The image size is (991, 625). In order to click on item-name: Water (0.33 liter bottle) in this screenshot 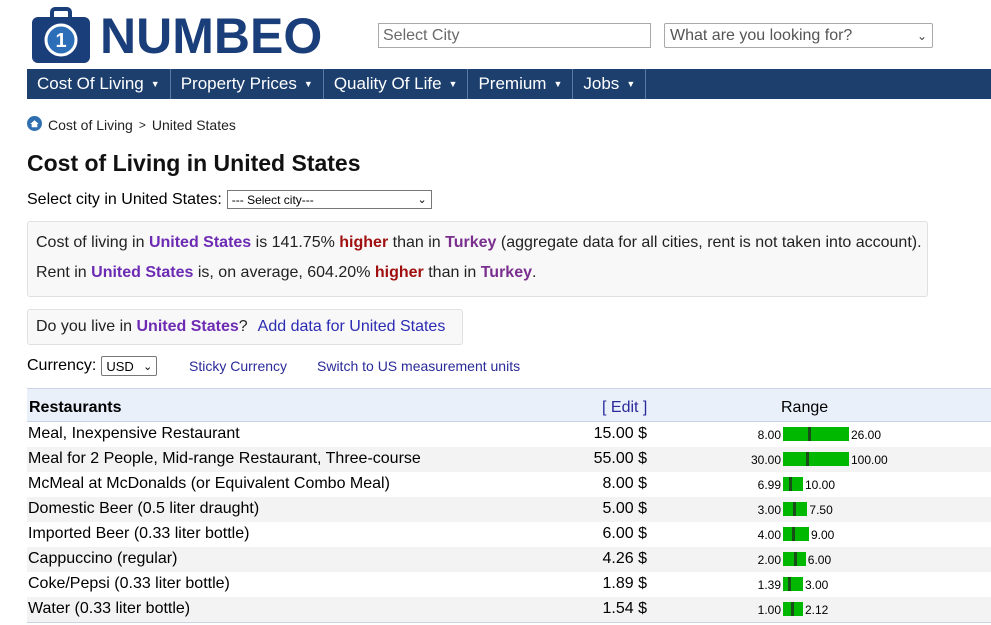, I will do `click(109, 608)`.